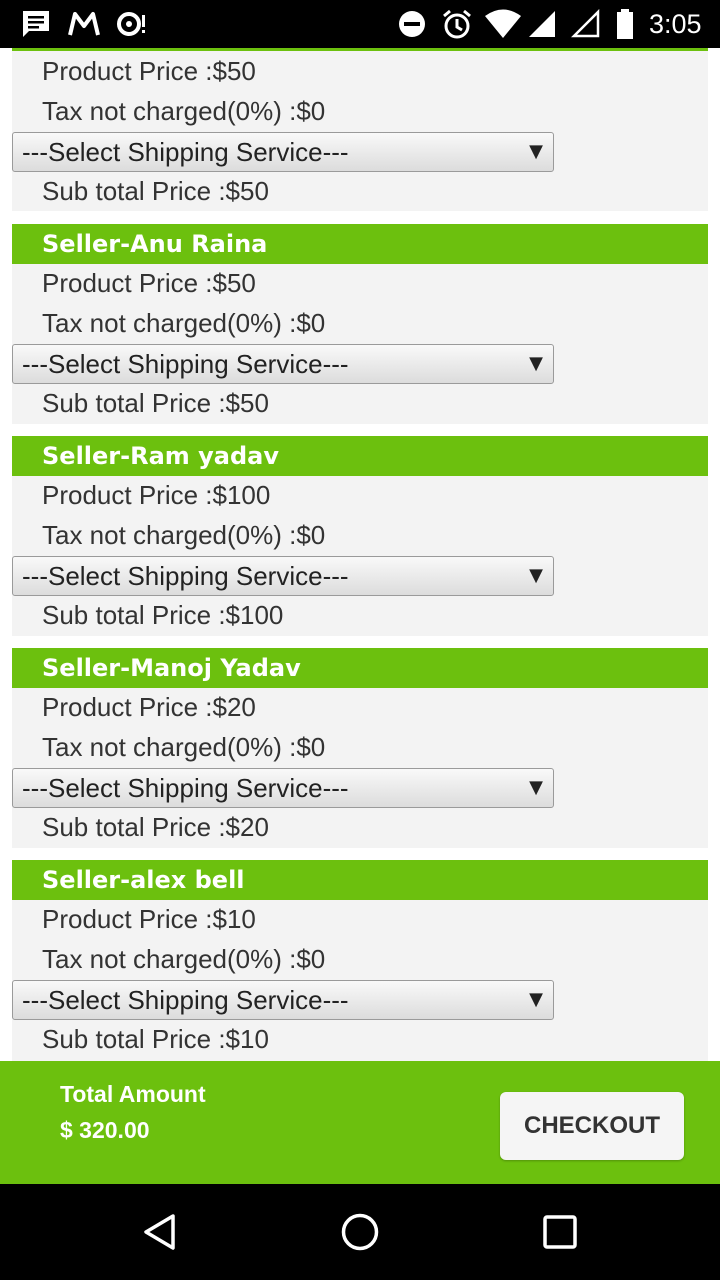  What do you see at coordinates (360, 24) in the screenshot?
I see `status-bar: 3:05` at bounding box center [360, 24].